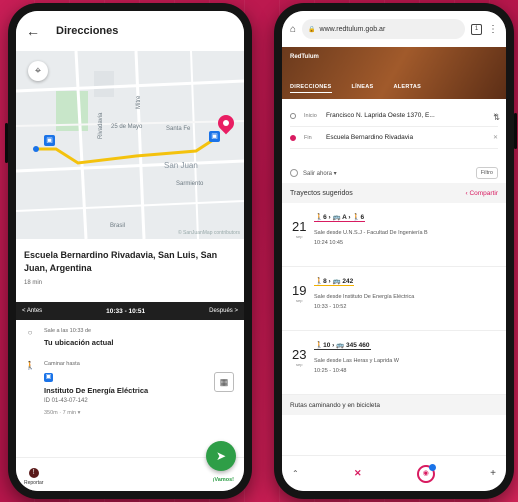 This screenshot has width=518, height=502. What do you see at coordinates (358, 473) in the screenshot?
I see `redtulum-logo-icon: ✕` at bounding box center [358, 473].